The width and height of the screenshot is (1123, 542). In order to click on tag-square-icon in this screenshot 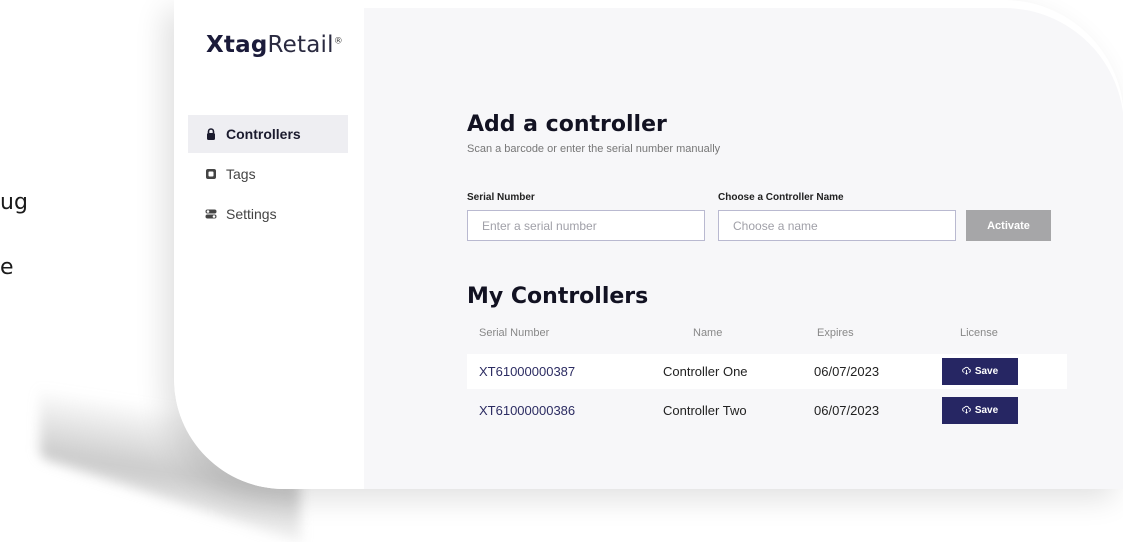, I will do `click(211, 174)`.